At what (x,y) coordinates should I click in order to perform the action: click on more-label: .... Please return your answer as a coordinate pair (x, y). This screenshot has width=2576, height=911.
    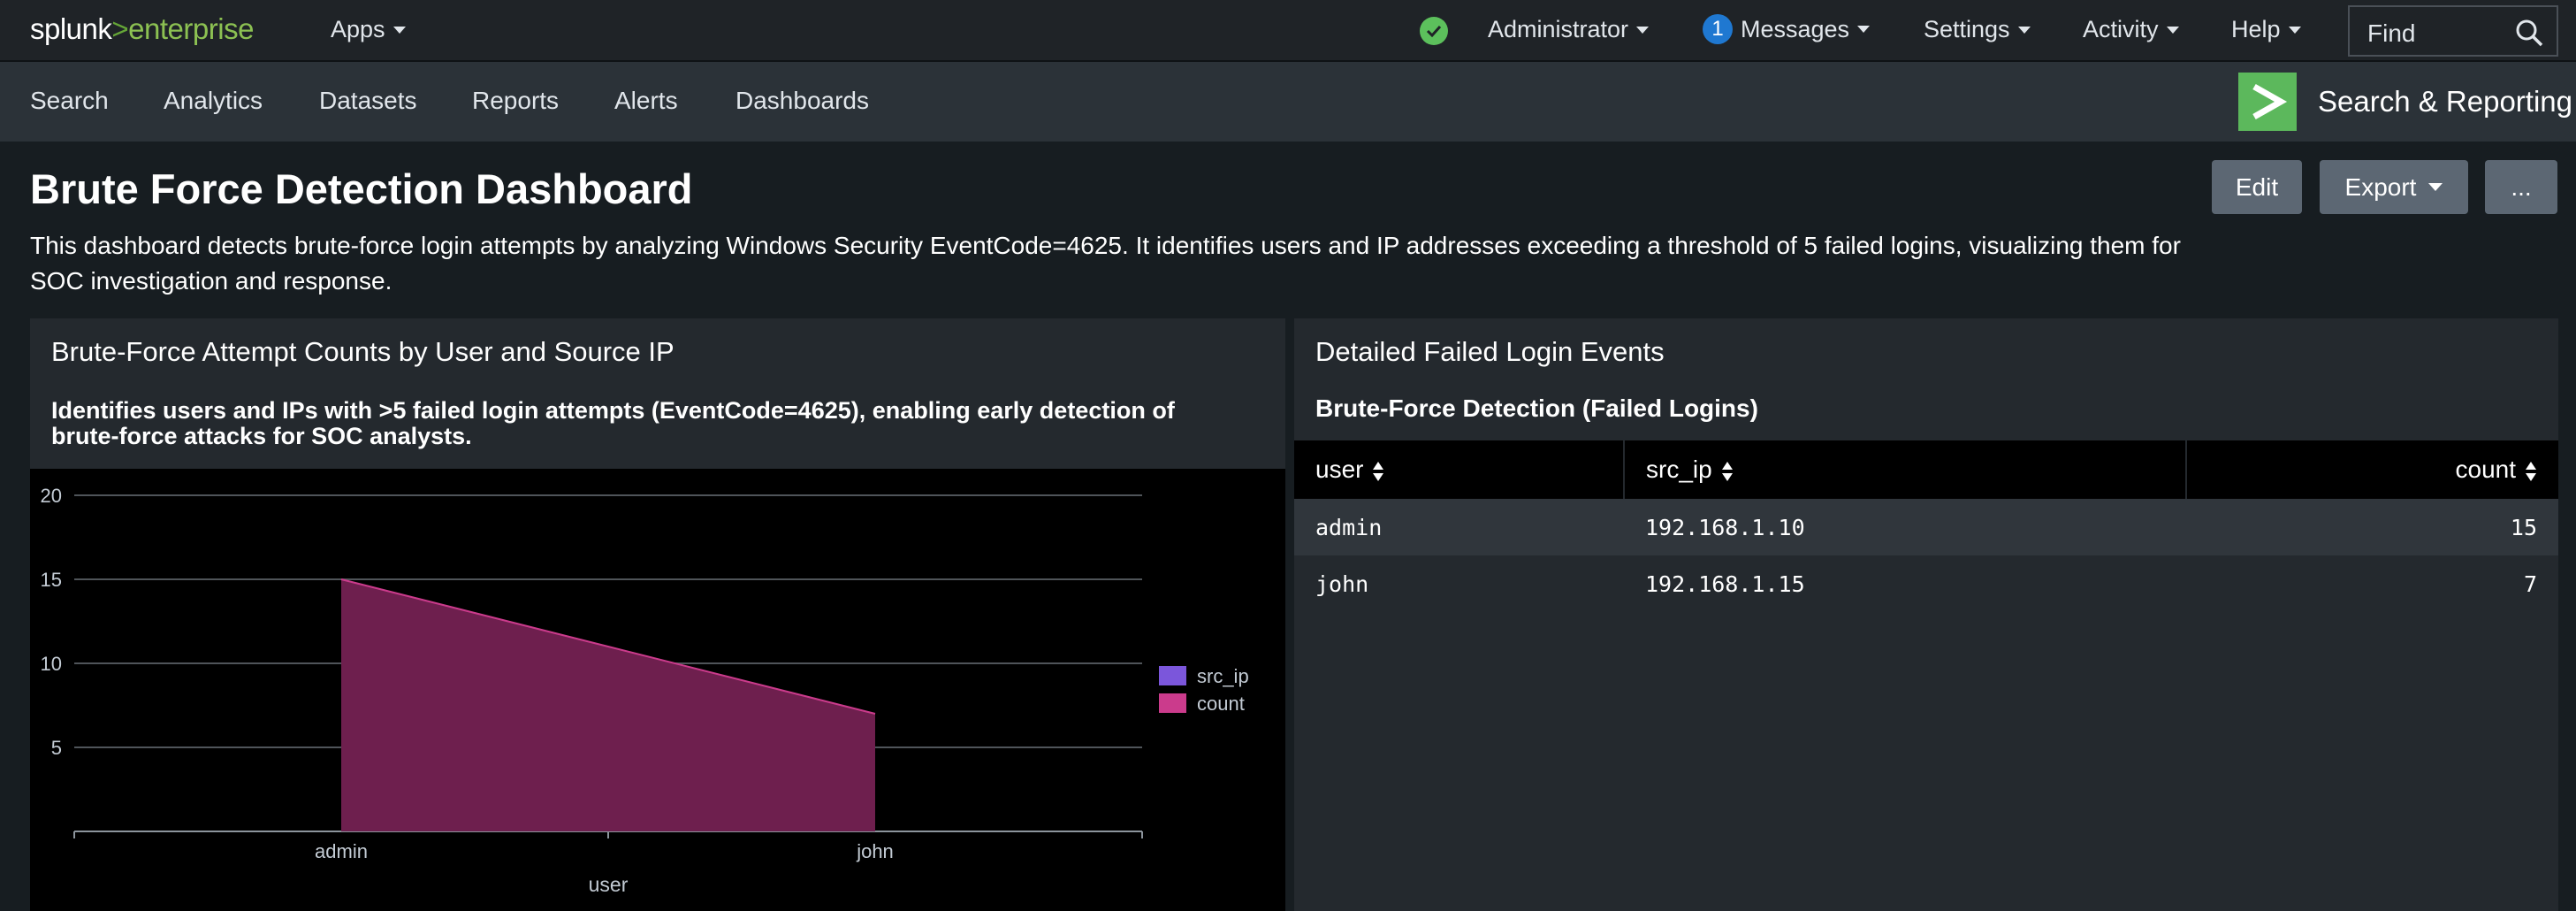
    Looking at the image, I should click on (2521, 187).